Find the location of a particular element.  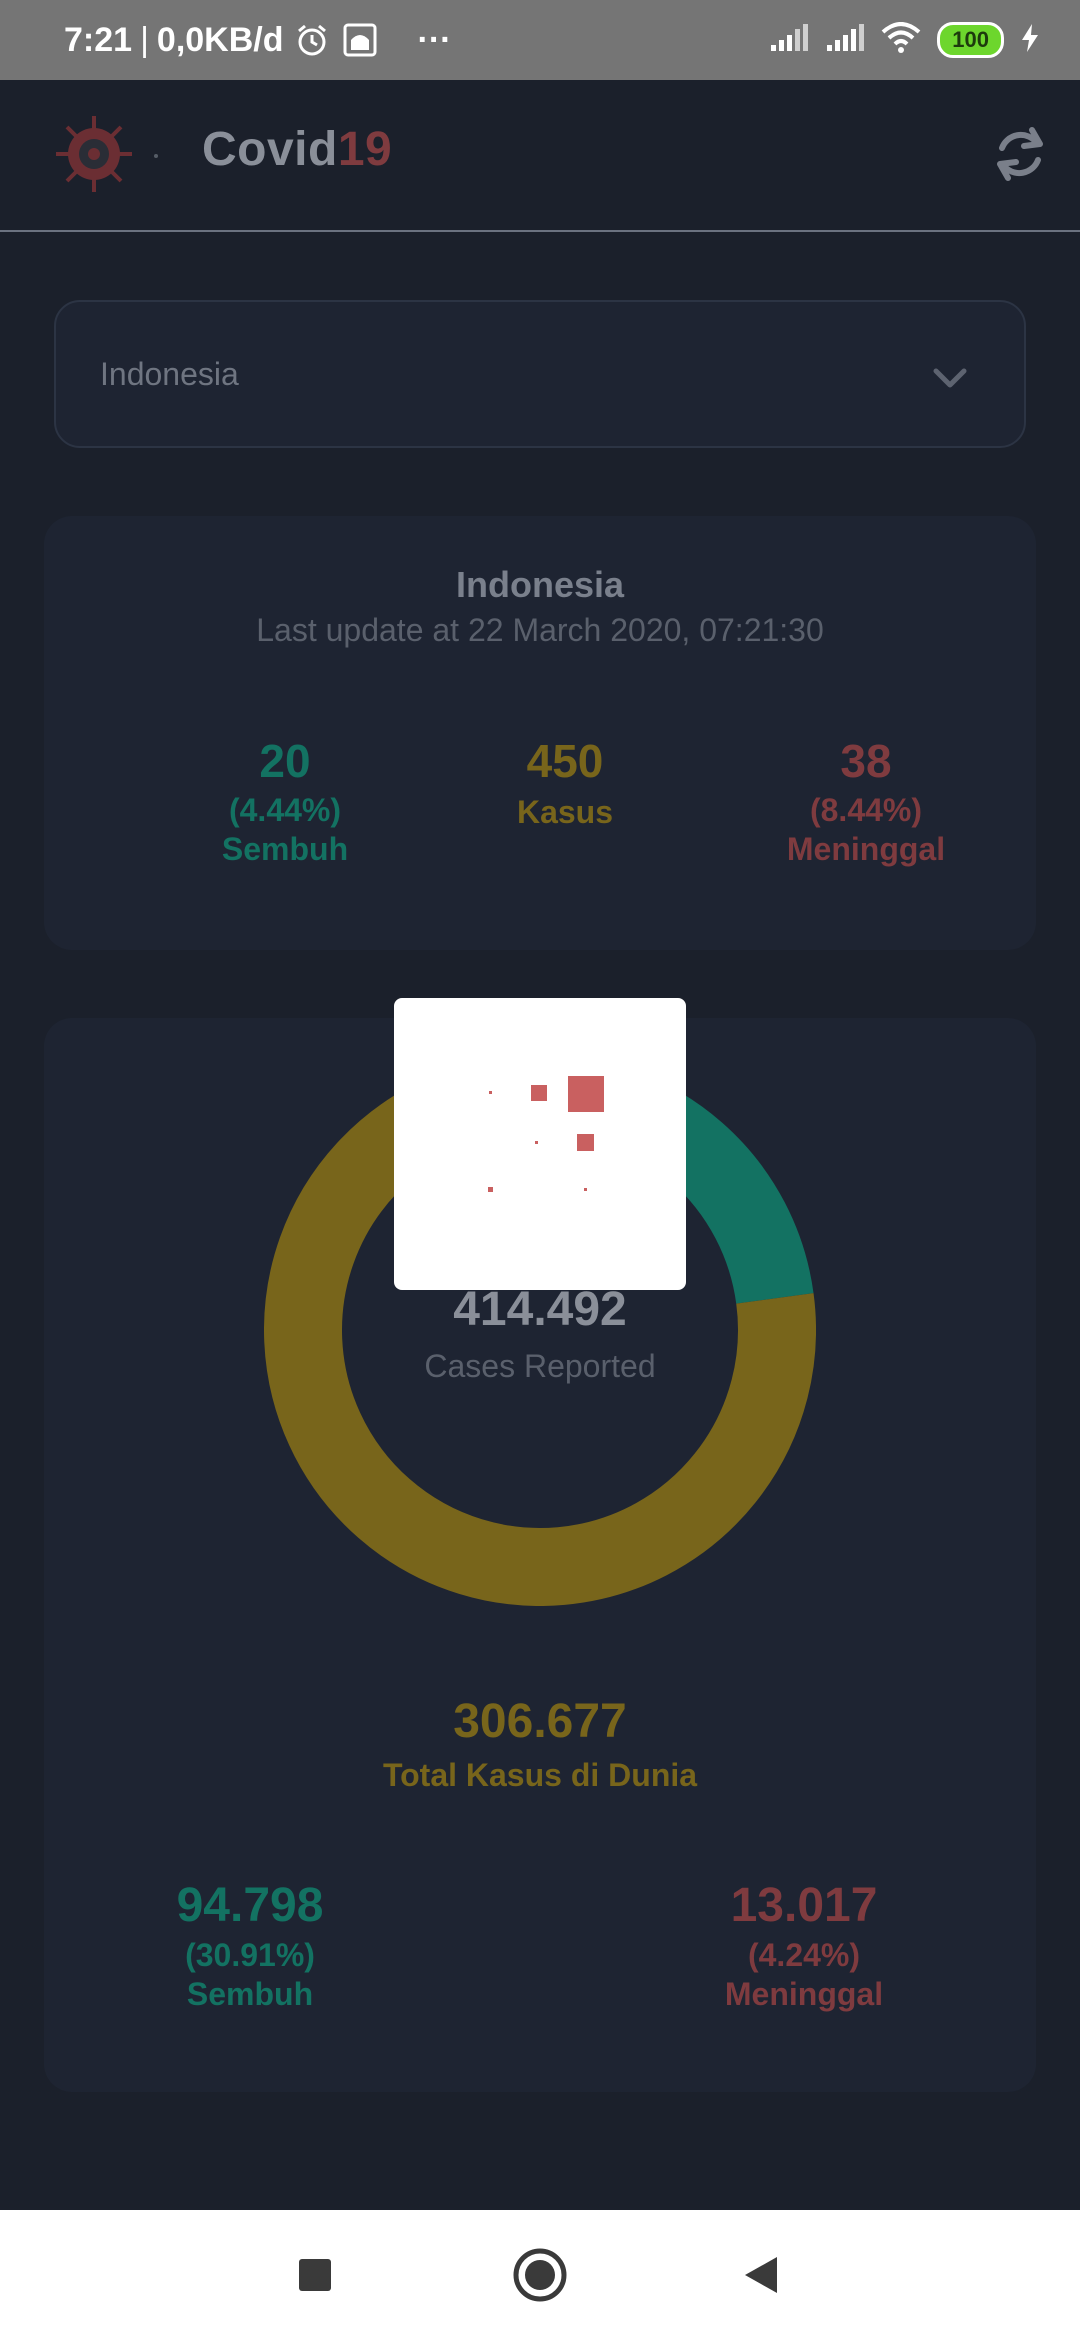

world-deaths-percent: (4.24%) is located at coordinates (804, 1955).